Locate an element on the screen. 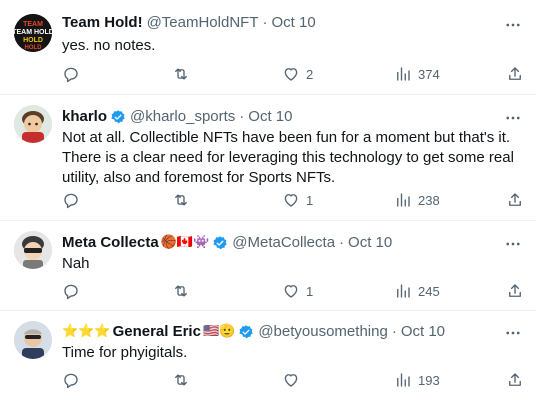 Image resolution: width=536 pixels, height=402 pixels. like-count: 2 is located at coordinates (310, 74).